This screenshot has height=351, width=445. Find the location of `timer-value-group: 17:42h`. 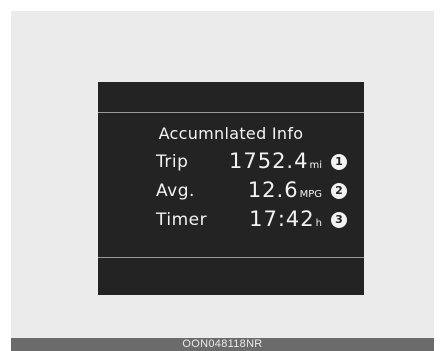

timer-value-group: 17:42h is located at coordinates (285, 219).